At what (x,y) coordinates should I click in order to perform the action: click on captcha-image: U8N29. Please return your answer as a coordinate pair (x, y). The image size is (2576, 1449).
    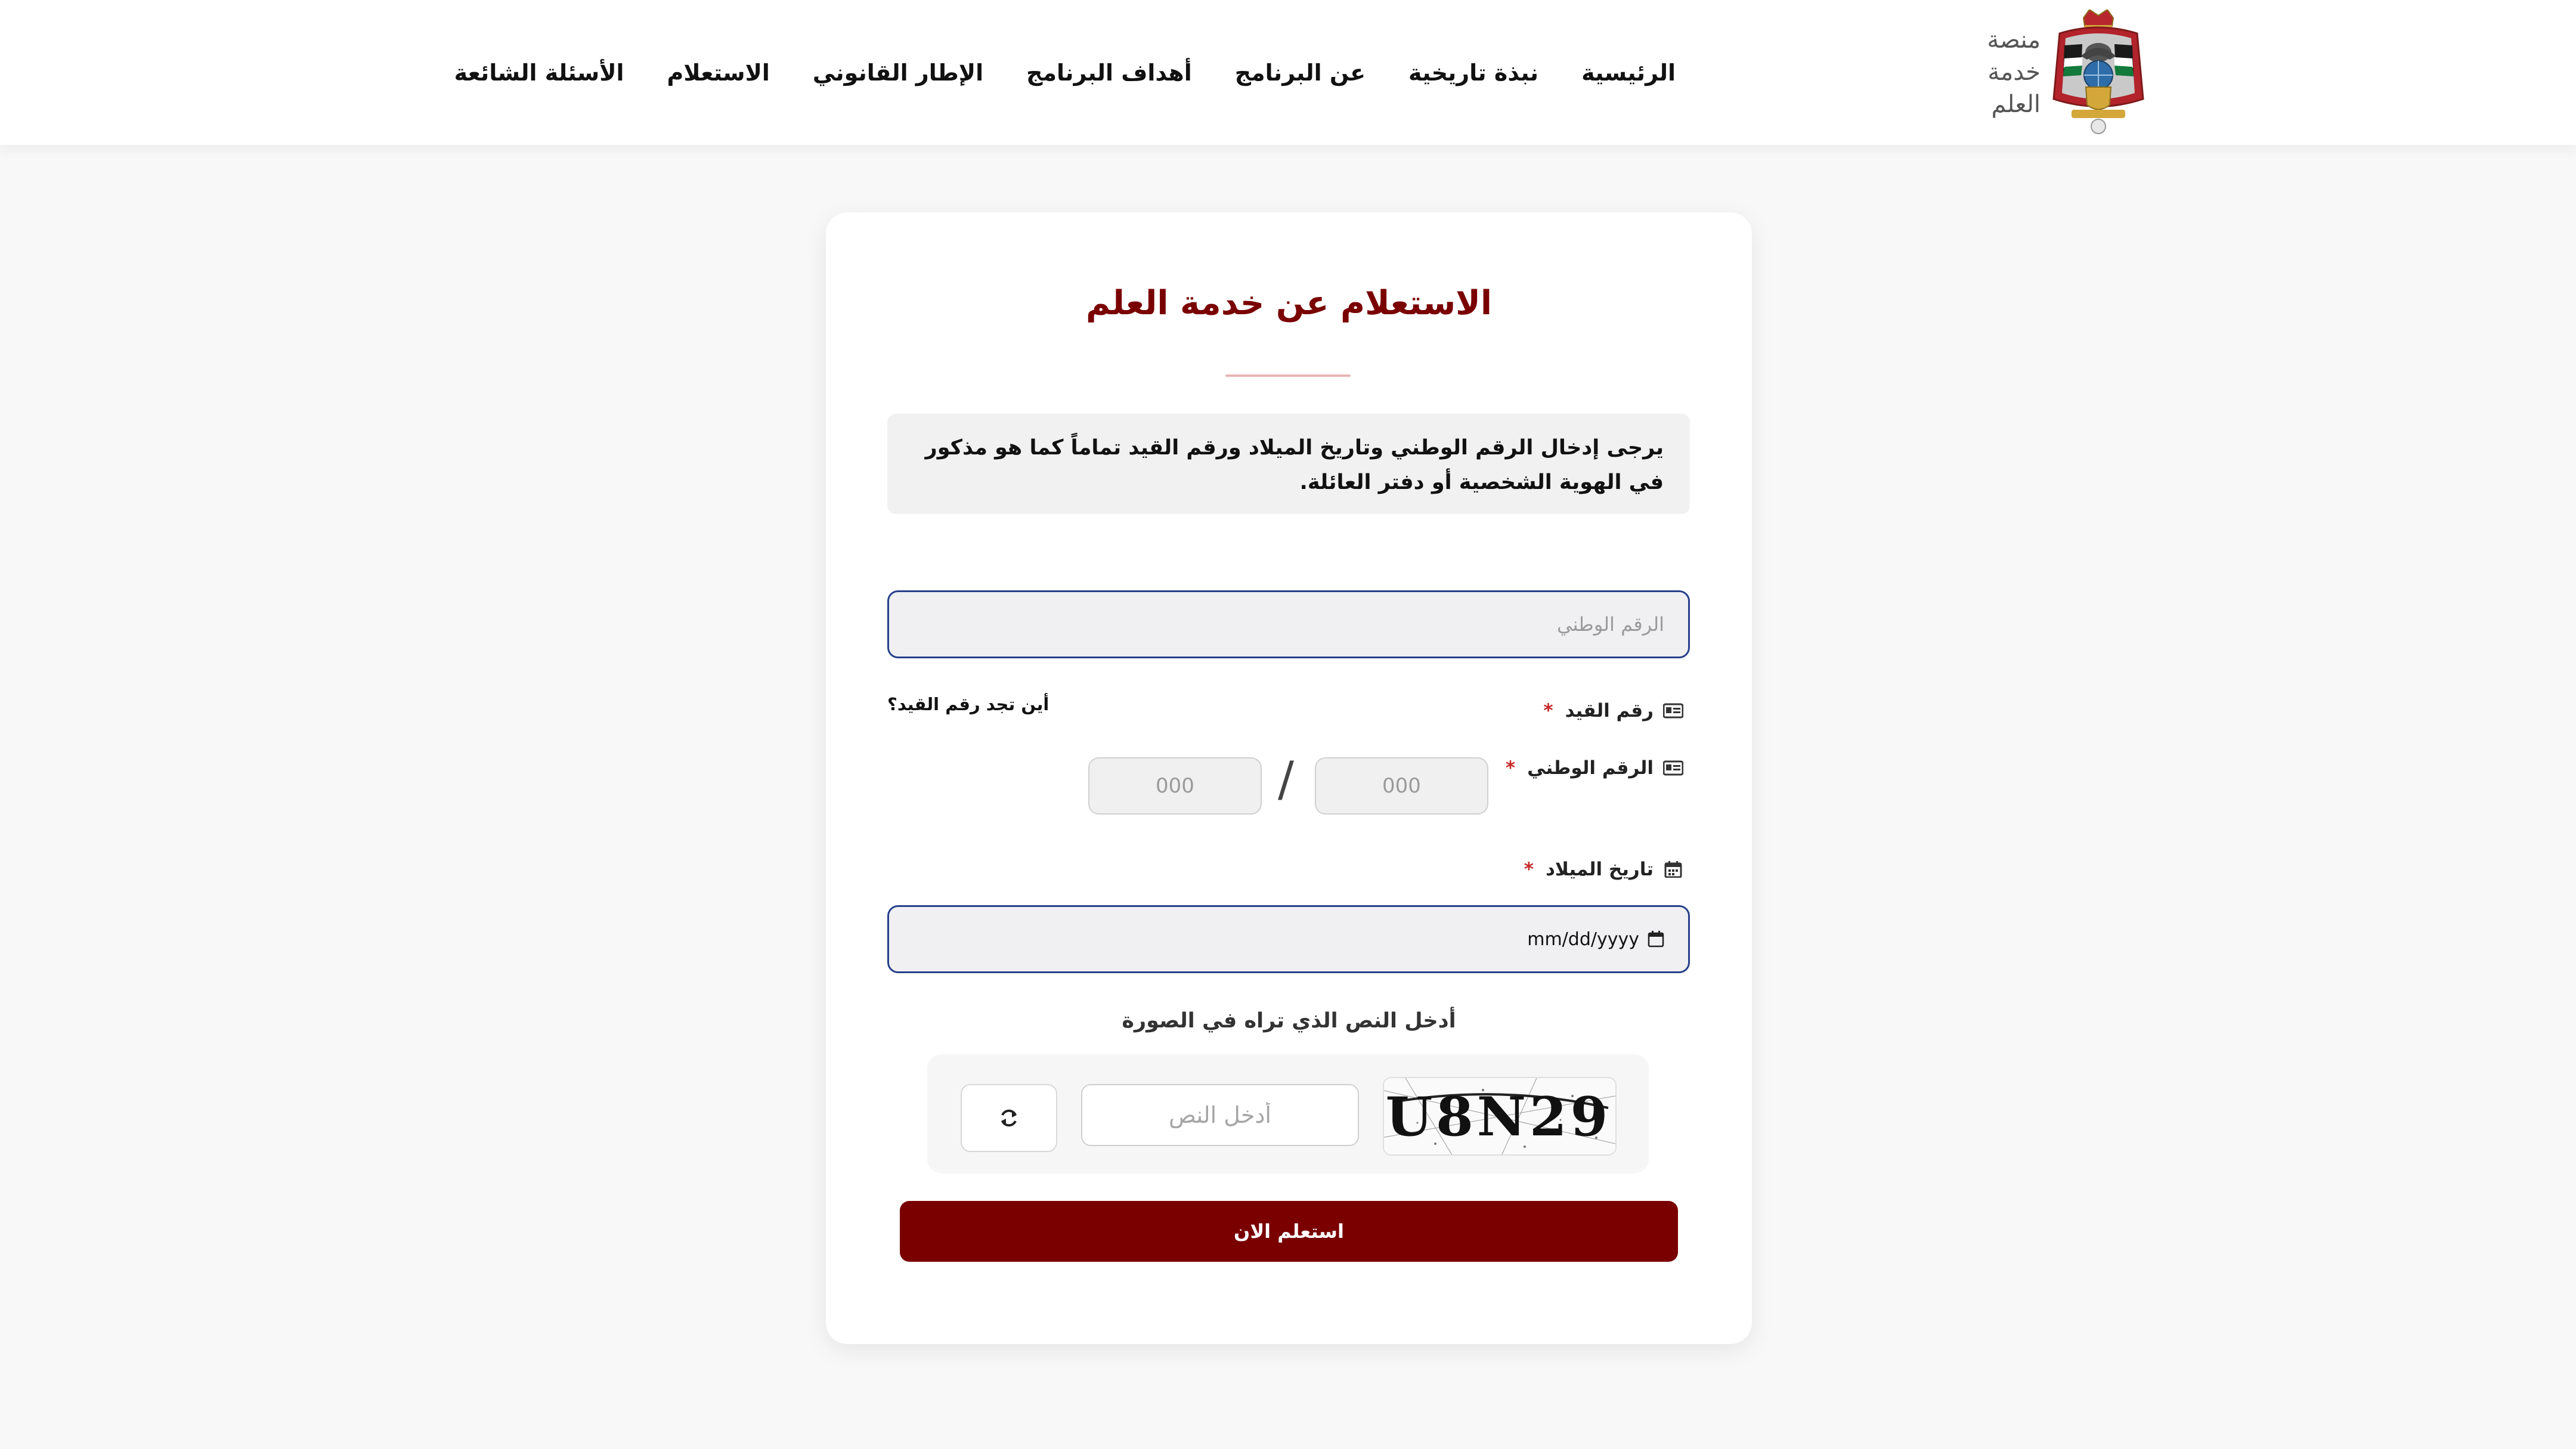
    Looking at the image, I should click on (1500, 1117).